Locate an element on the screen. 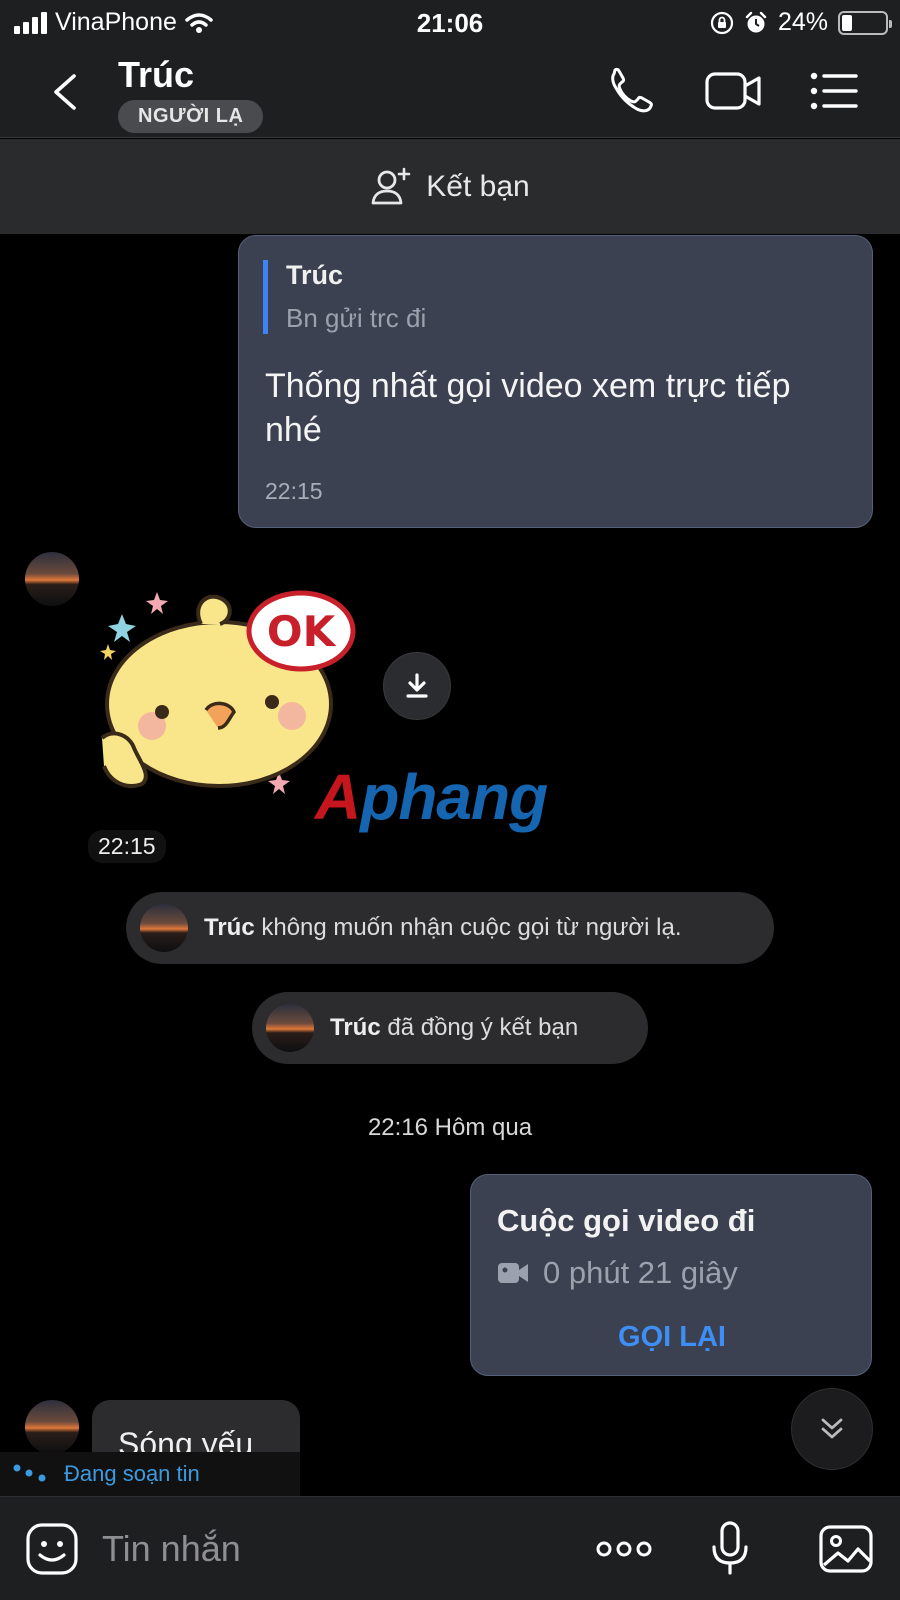 Image resolution: width=900 pixels, height=1600 pixels. message-time: 22:15 is located at coordinates (294, 491).